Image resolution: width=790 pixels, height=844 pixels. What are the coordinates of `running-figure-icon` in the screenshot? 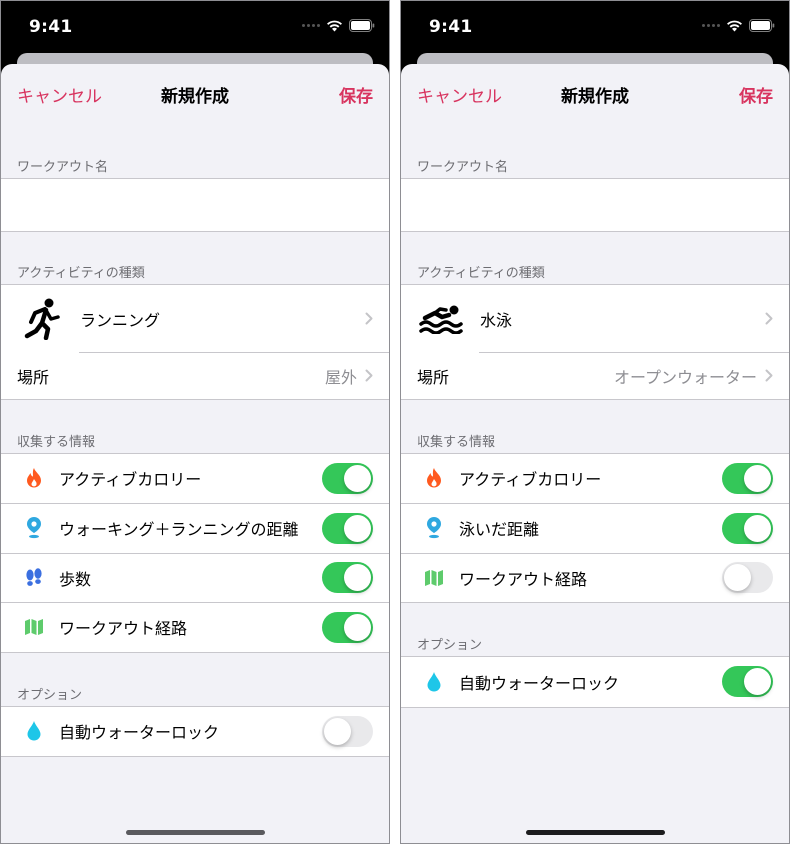 It's located at (41, 319).